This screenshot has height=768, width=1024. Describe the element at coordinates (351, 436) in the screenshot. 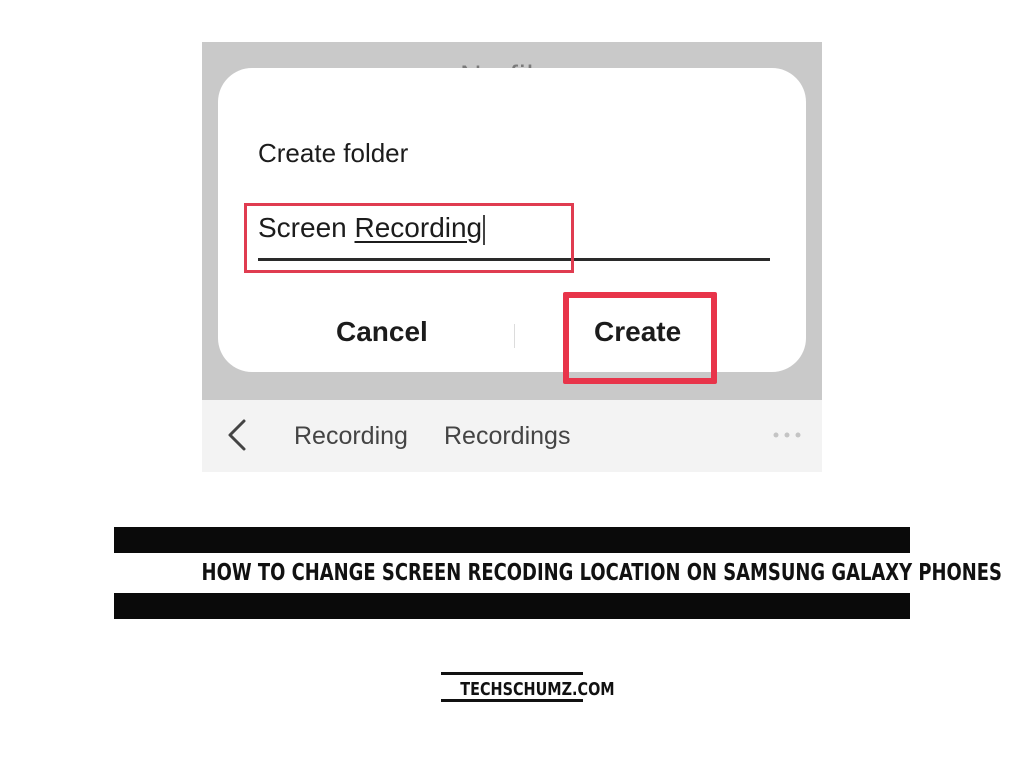

I see `breadcrumb-recording: Recording` at that location.